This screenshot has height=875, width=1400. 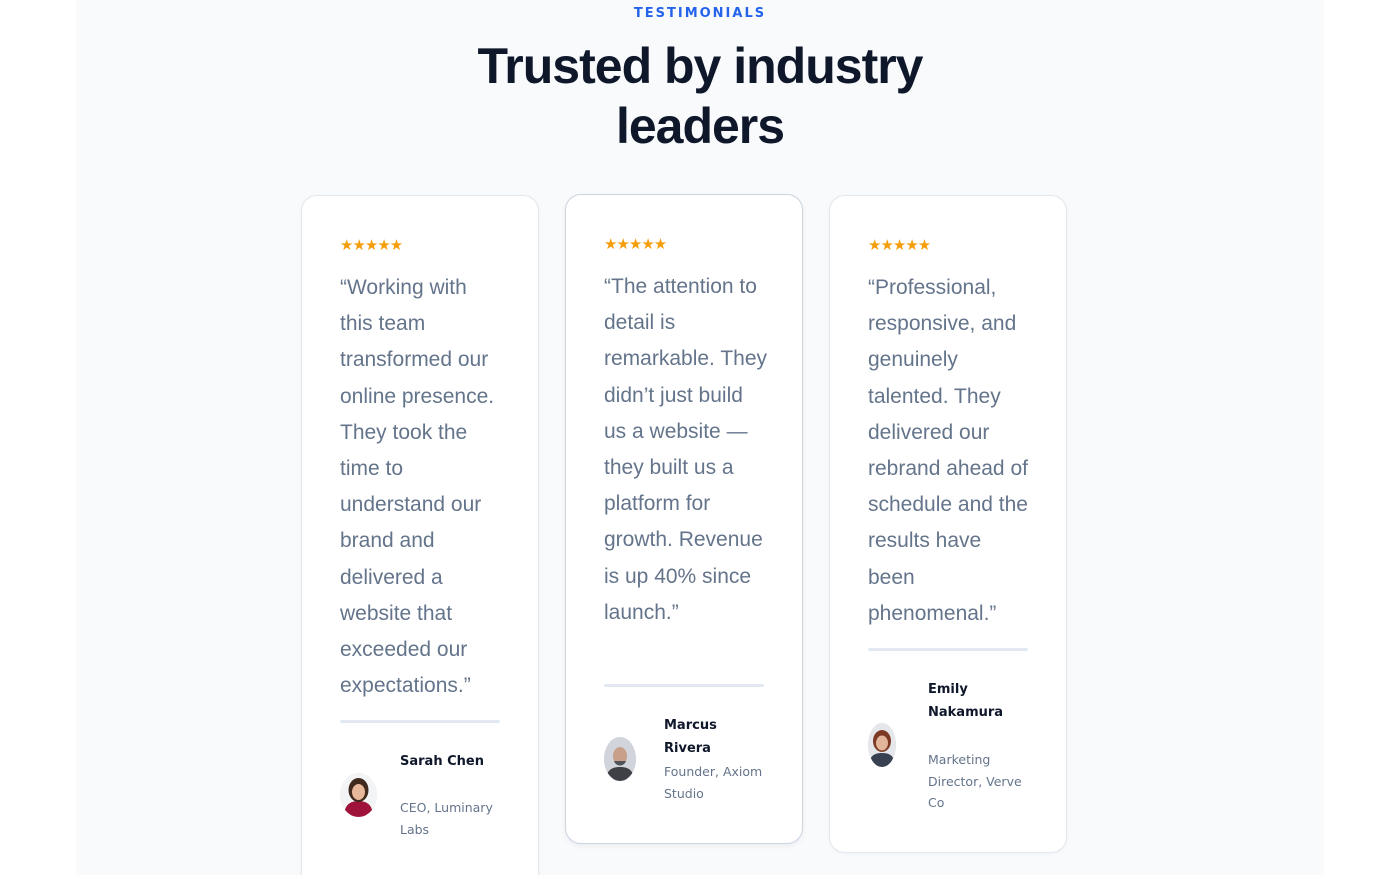 What do you see at coordinates (713, 782) in the screenshot?
I see `author-role: Founder, Axiom Studio` at bounding box center [713, 782].